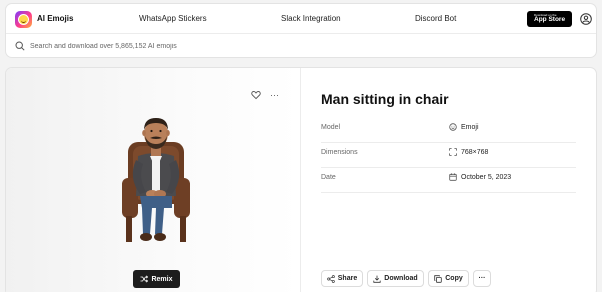 Image resolution: width=602 pixels, height=292 pixels. What do you see at coordinates (328, 177) in the screenshot?
I see `detail-key: Date` at bounding box center [328, 177].